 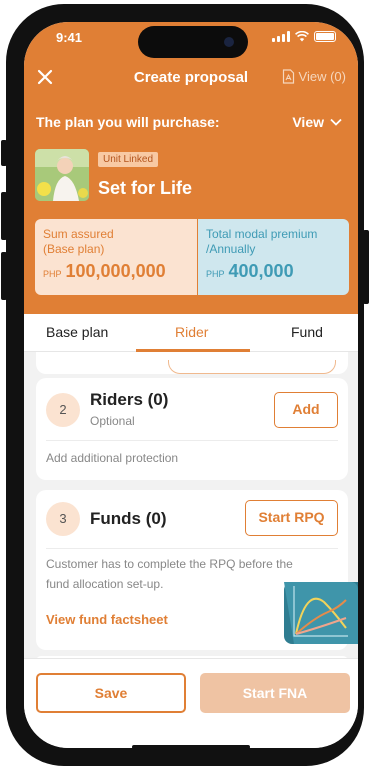 What do you see at coordinates (145, 188) in the screenshot?
I see `plan-name: Set for Life` at bounding box center [145, 188].